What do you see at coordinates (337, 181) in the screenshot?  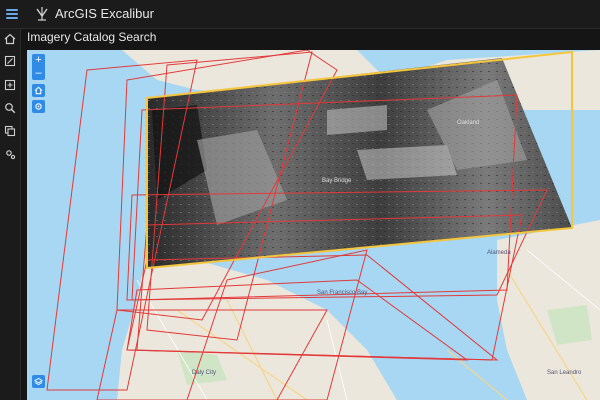 I see `map-label: Bay Bridge` at bounding box center [337, 181].